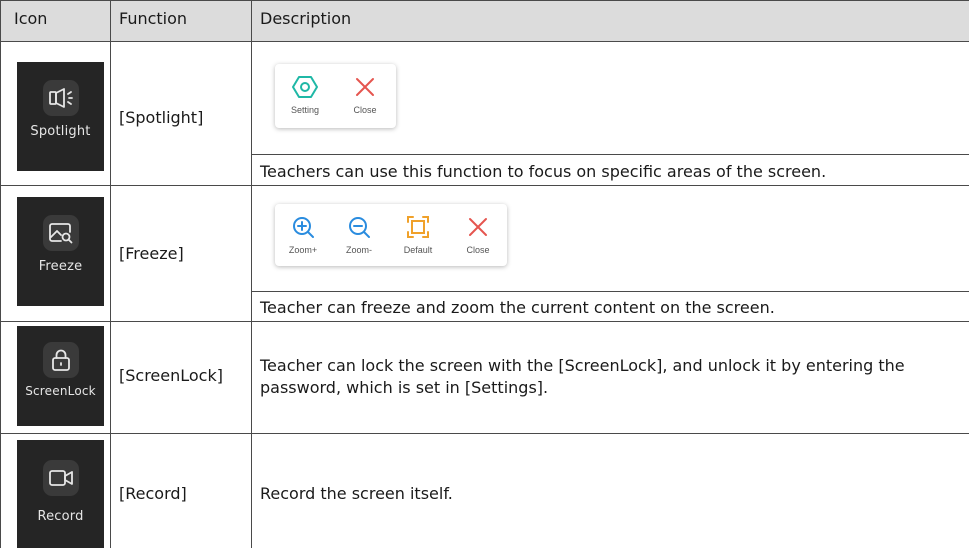 The width and height of the screenshot is (969, 548). What do you see at coordinates (31, 18) in the screenshot?
I see `header-icon: Icon` at bounding box center [31, 18].